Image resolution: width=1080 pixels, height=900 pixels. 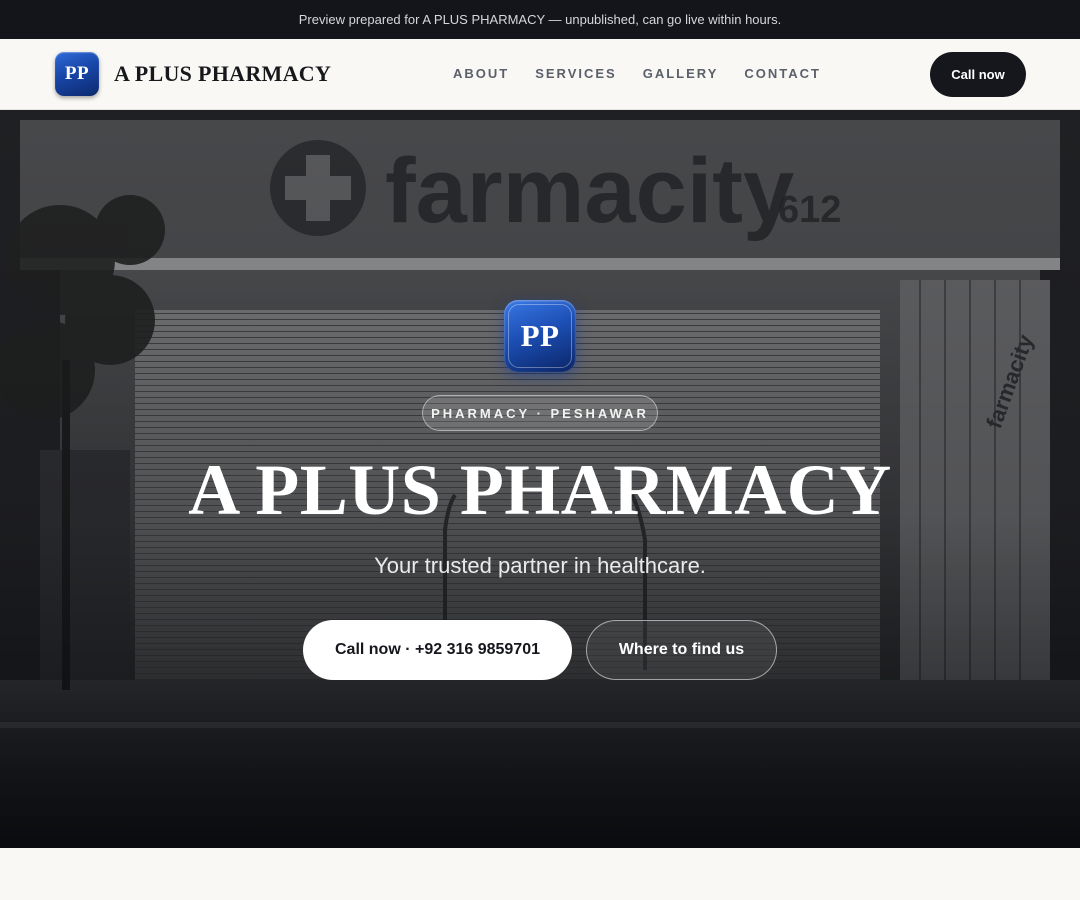 I want to click on hero-category-tag: PHARMACY · PESHAWAR, so click(x=540, y=413).